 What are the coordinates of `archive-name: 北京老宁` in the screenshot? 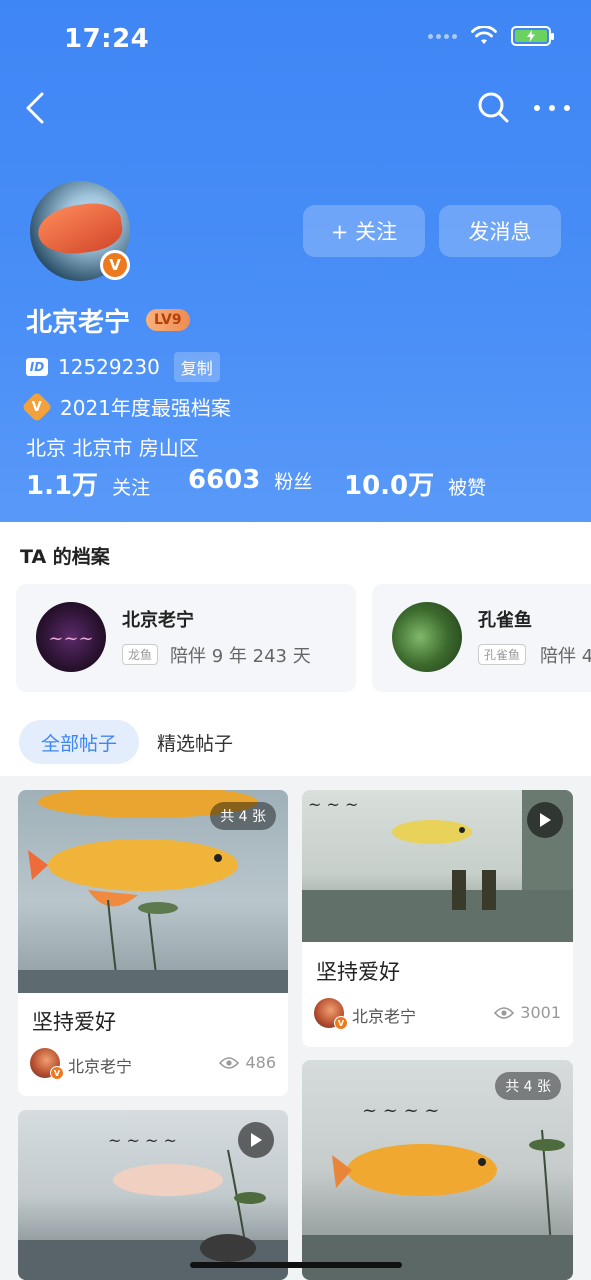 It's located at (158, 620).